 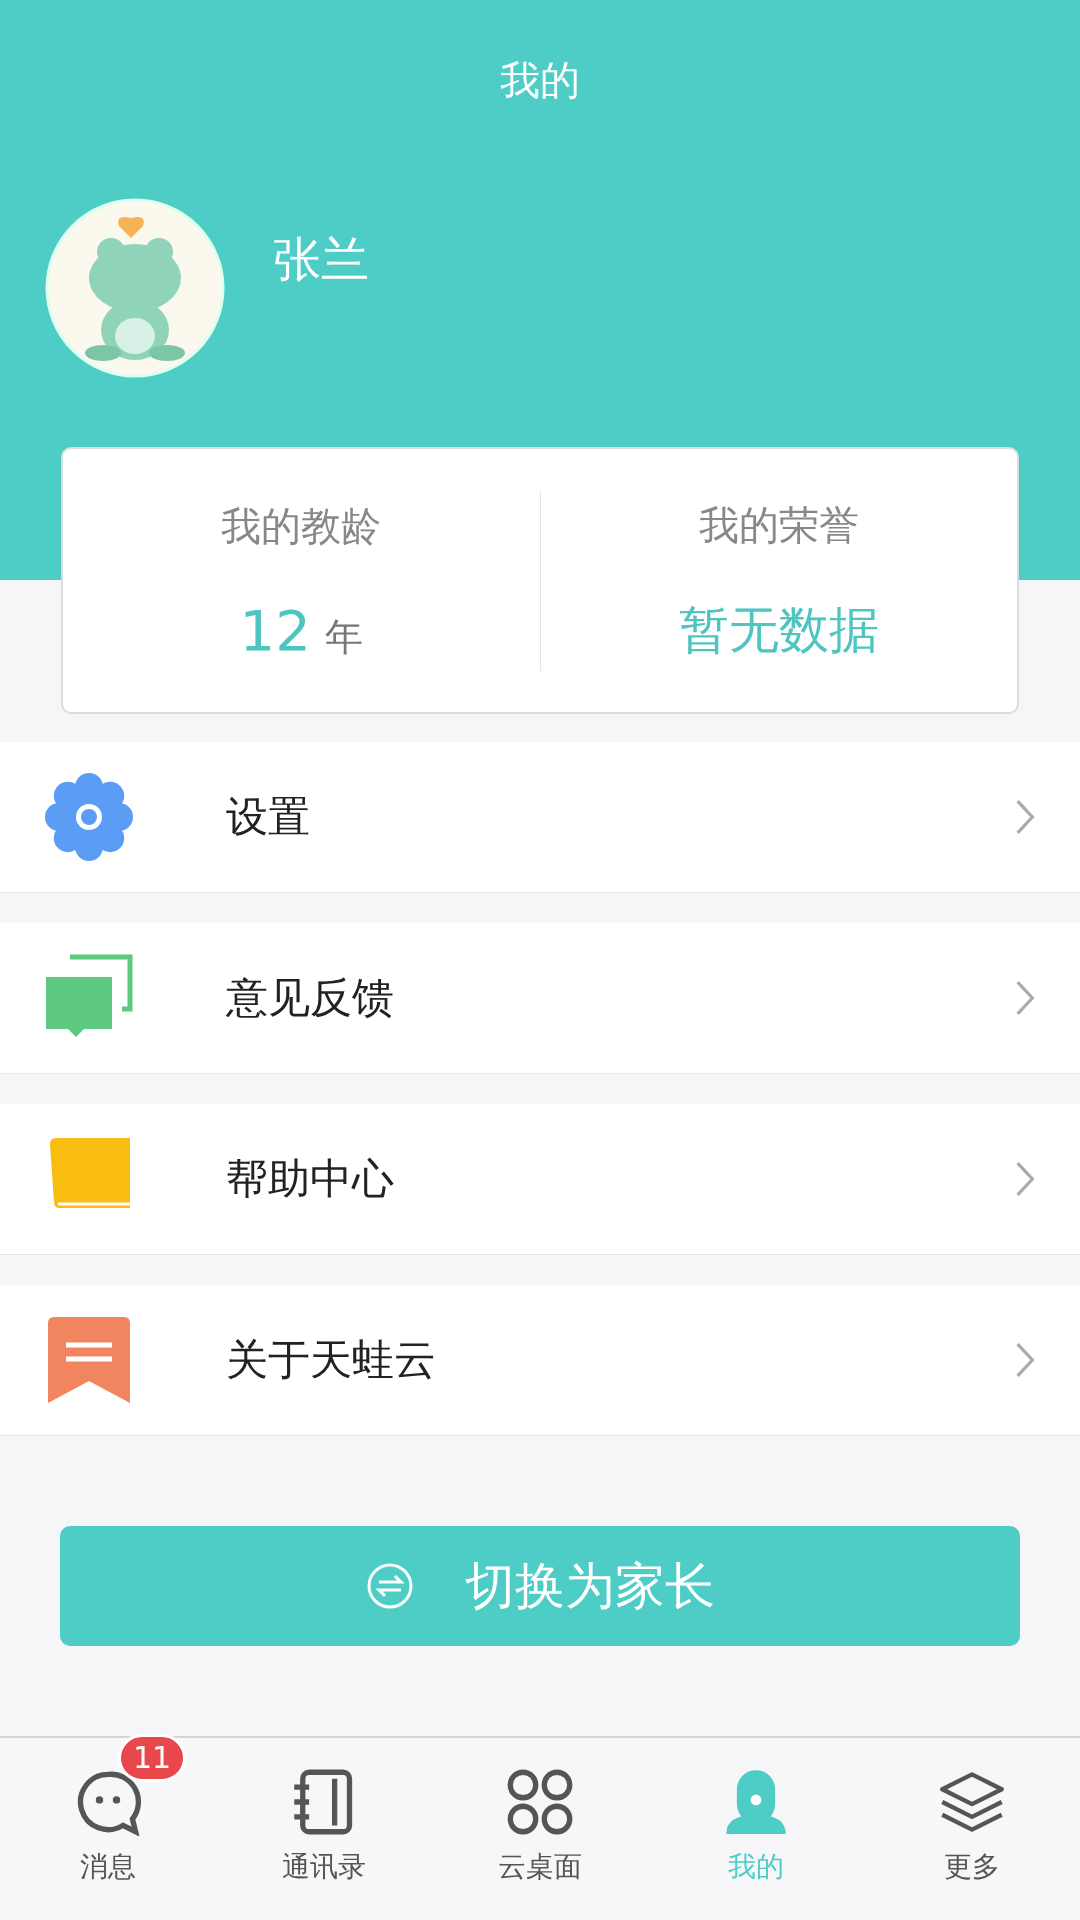 I want to click on menu-item: 帮助中心, so click(x=540, y=1179).